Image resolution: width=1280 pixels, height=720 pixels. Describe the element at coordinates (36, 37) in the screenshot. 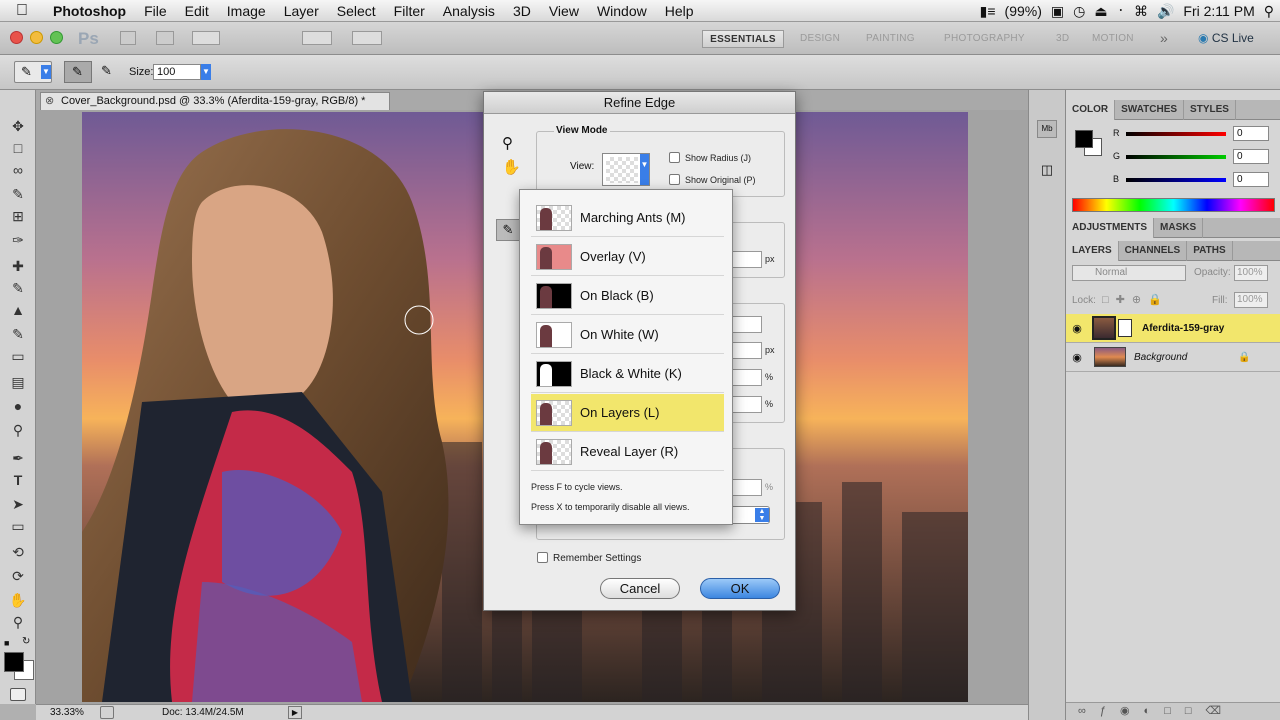

I see `minimize-window-button` at that location.